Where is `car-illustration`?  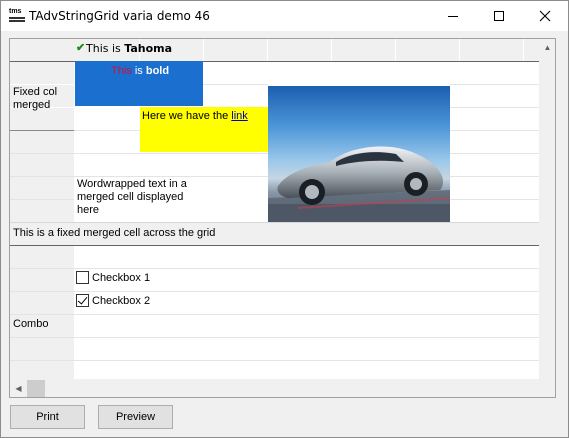 car-illustration is located at coordinates (359, 184).